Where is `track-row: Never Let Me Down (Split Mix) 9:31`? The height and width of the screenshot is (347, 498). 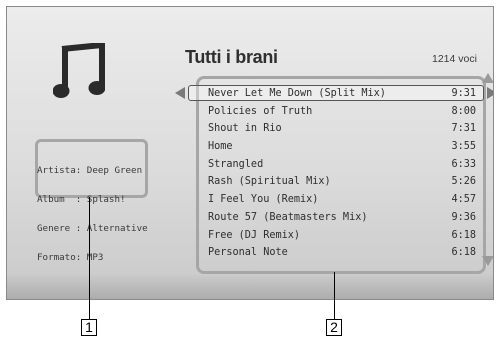 track-row: Never Let Me Down (Split Mix) 9:31 is located at coordinates (342, 95).